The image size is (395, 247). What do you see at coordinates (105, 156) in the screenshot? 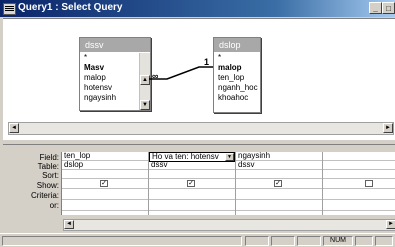
I see `field-cell: ten_lop` at bounding box center [105, 156].